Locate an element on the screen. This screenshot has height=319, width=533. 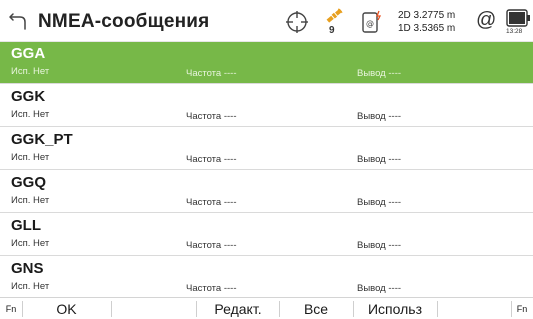
all-button: Все is located at coordinates (316, 308).